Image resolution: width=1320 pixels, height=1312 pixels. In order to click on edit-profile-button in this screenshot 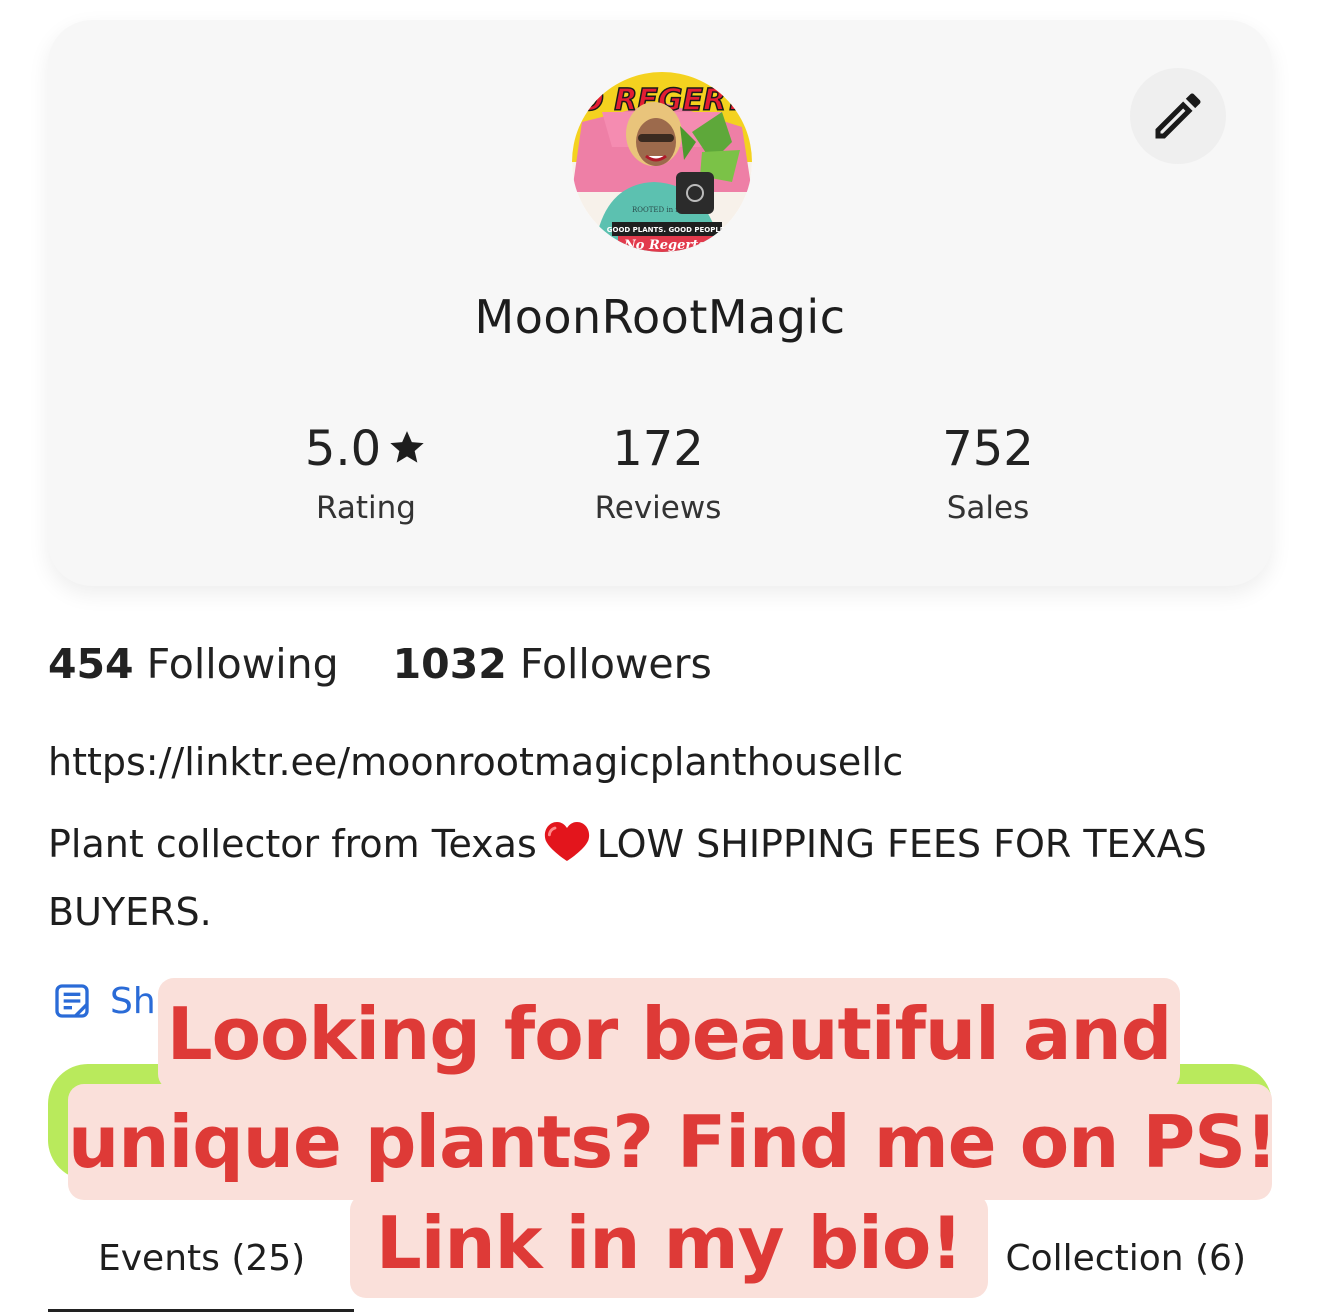, I will do `click(1178, 116)`.